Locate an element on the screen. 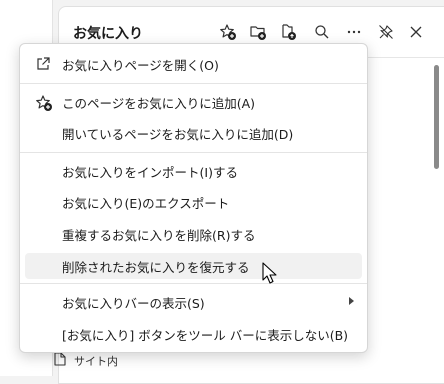 Image resolution: width=444 pixels, height=384 pixels. menu-item-label: このページをお気に入りに追加(A) is located at coordinates (159, 103).